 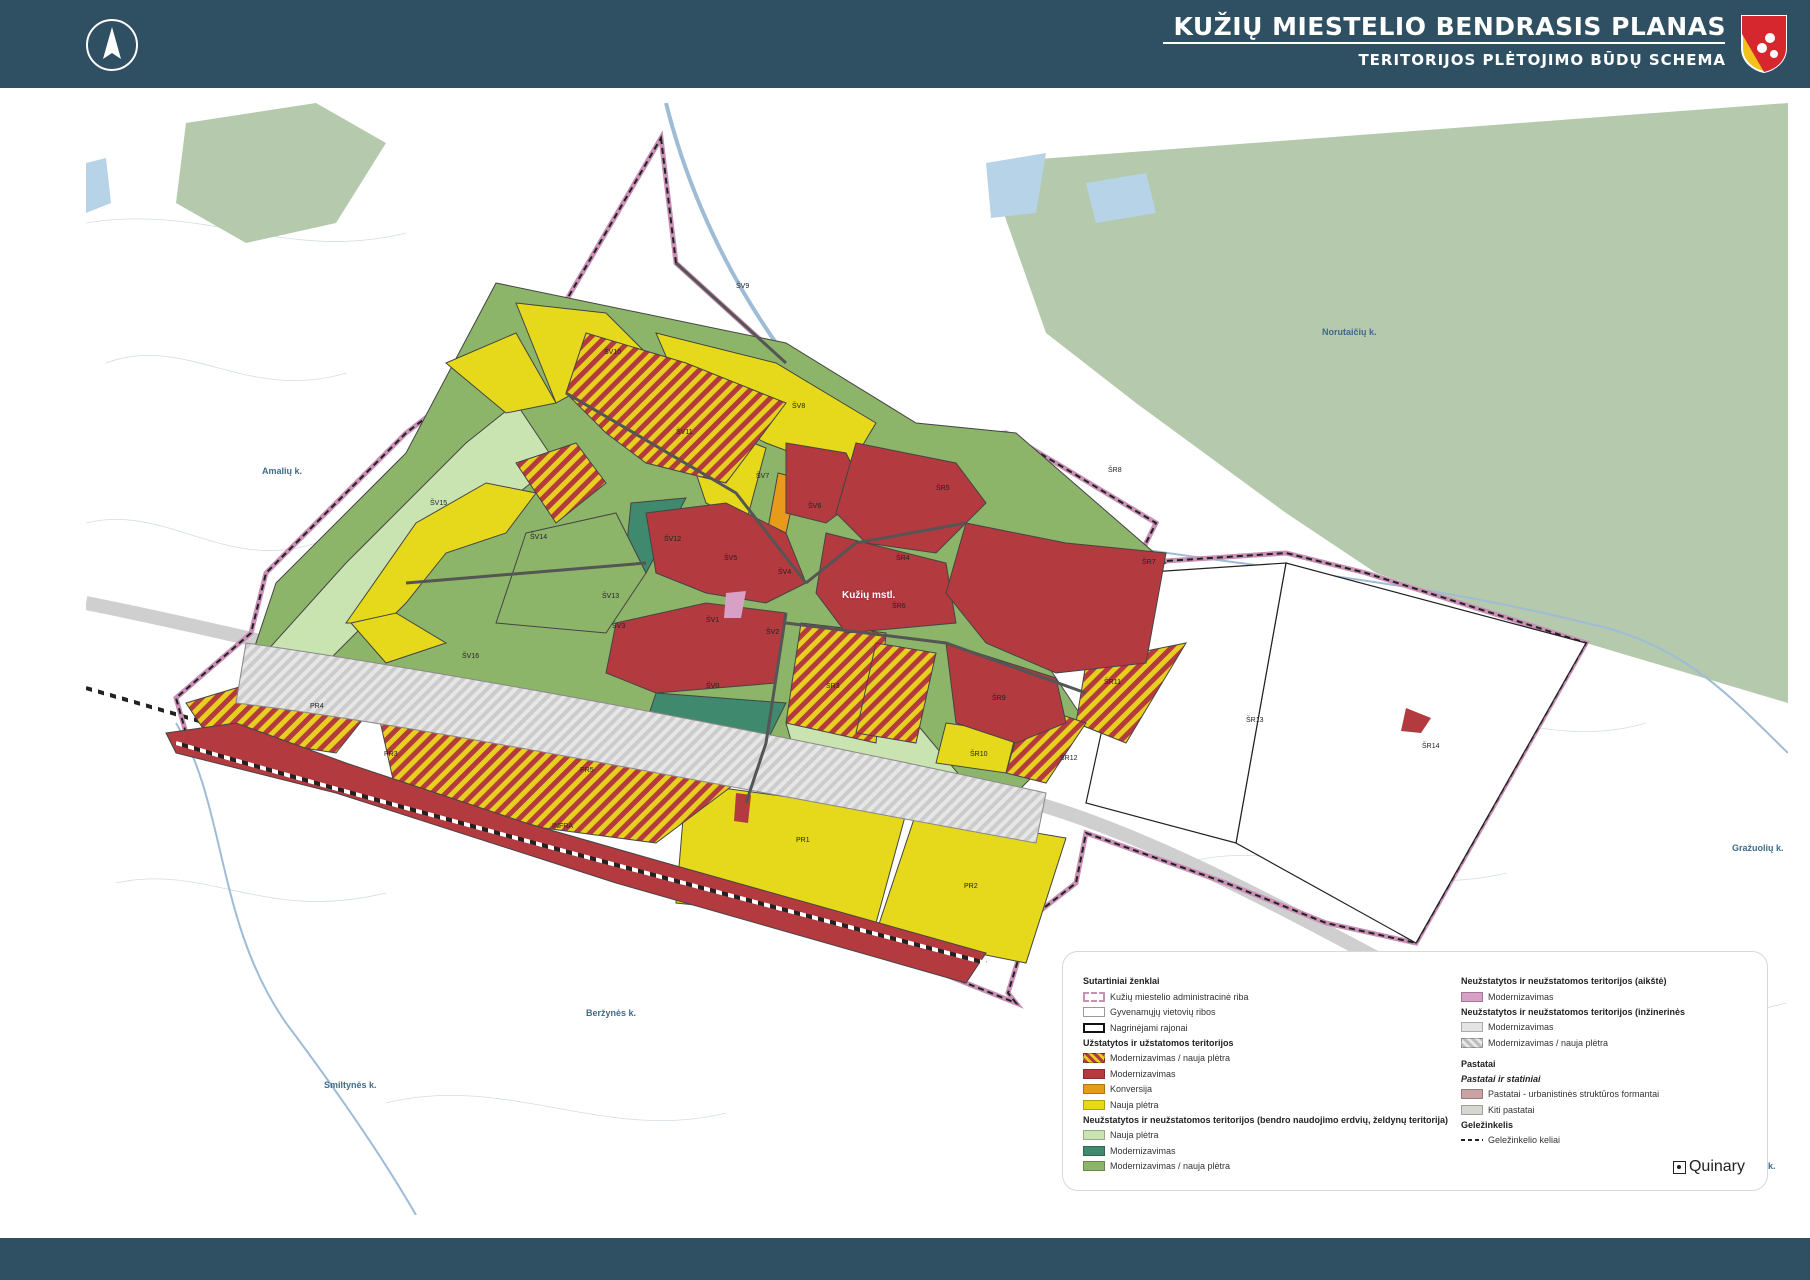 I want to click on zone-label: ŠV11, so click(x=684, y=432).